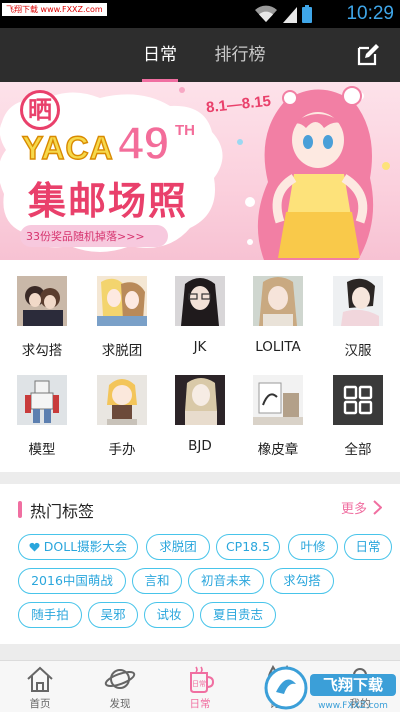  I want to click on category-label: 求脱团, so click(122, 351).